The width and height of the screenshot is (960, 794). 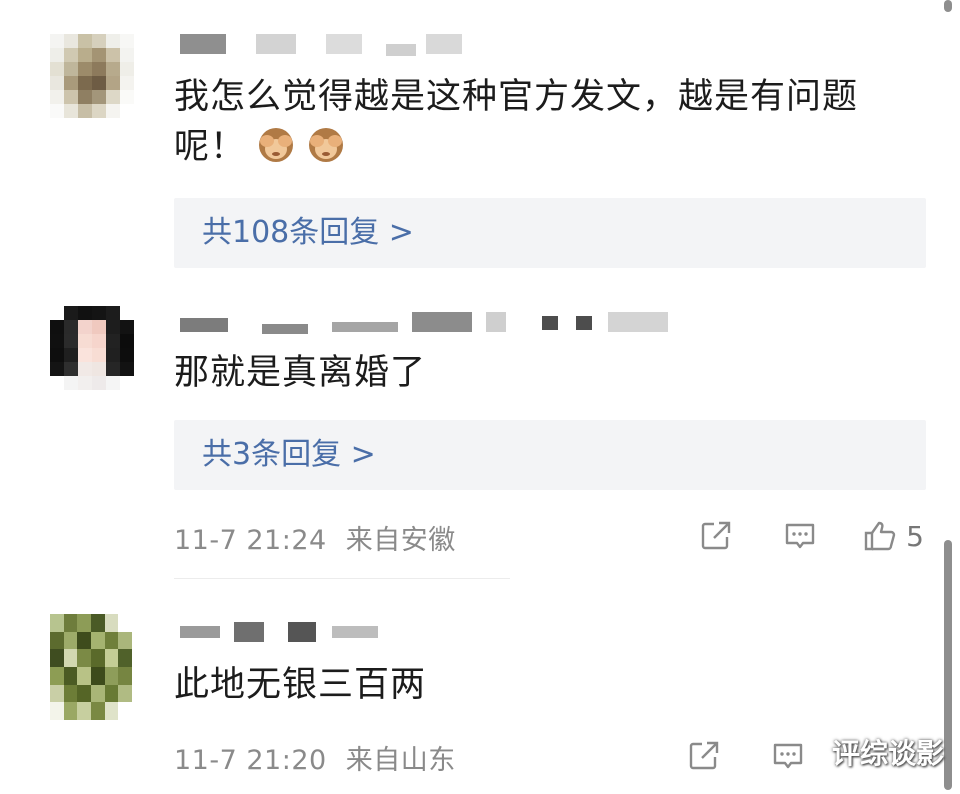 I want to click on comment-meta: 11-7 21:24 来自安徽, so click(x=315, y=537).